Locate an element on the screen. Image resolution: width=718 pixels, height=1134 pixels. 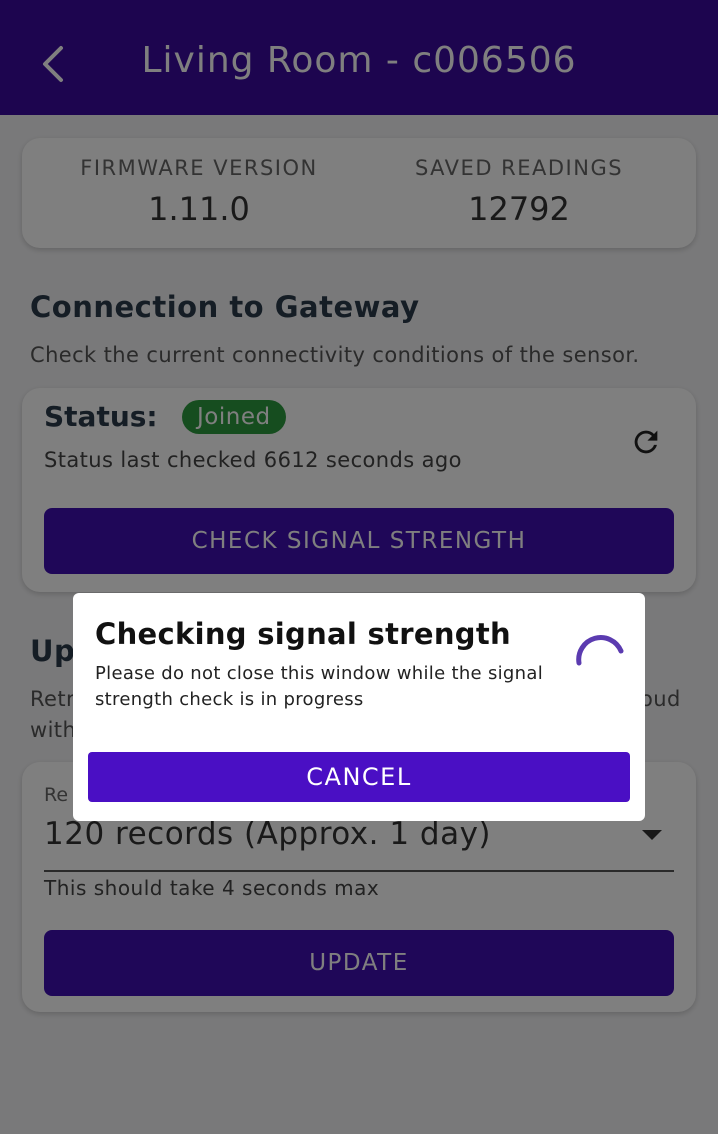
cancel-button: CANCEL is located at coordinates (359, 777).